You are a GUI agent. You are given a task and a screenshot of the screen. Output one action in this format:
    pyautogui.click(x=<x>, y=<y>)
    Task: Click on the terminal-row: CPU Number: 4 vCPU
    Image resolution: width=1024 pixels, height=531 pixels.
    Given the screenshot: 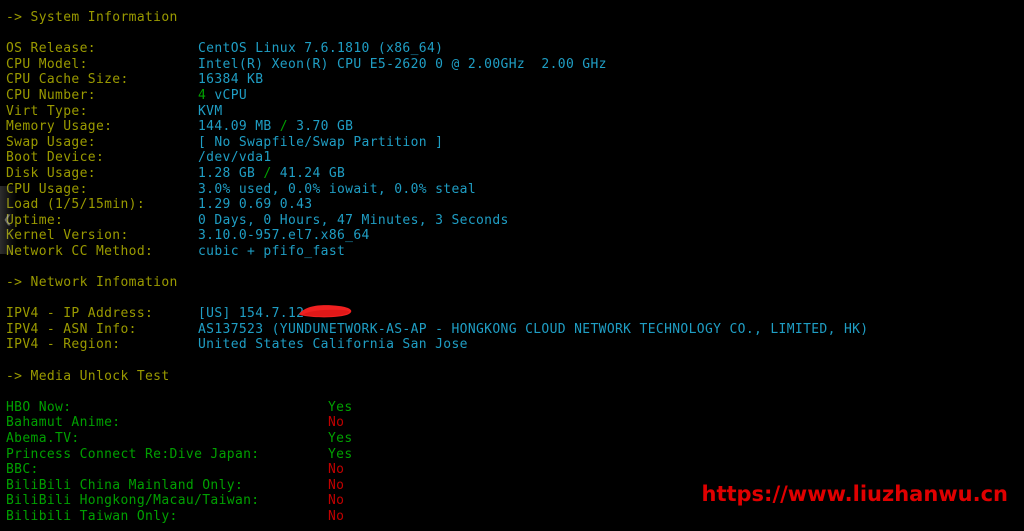 What is the action you would take?
    pyautogui.click(x=515, y=96)
    